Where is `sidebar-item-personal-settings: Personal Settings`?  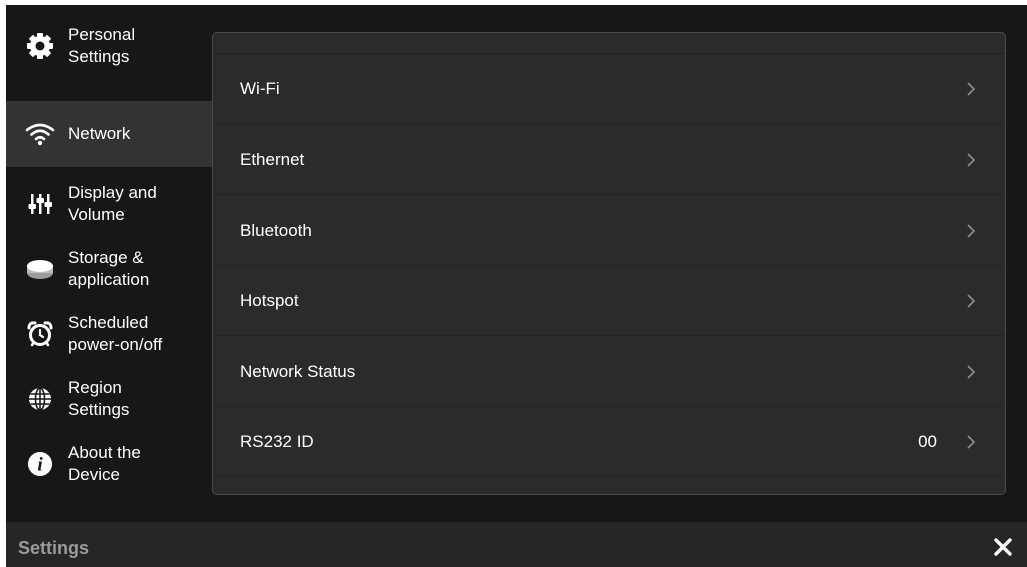 sidebar-item-personal-settings: Personal Settings is located at coordinates (109, 46).